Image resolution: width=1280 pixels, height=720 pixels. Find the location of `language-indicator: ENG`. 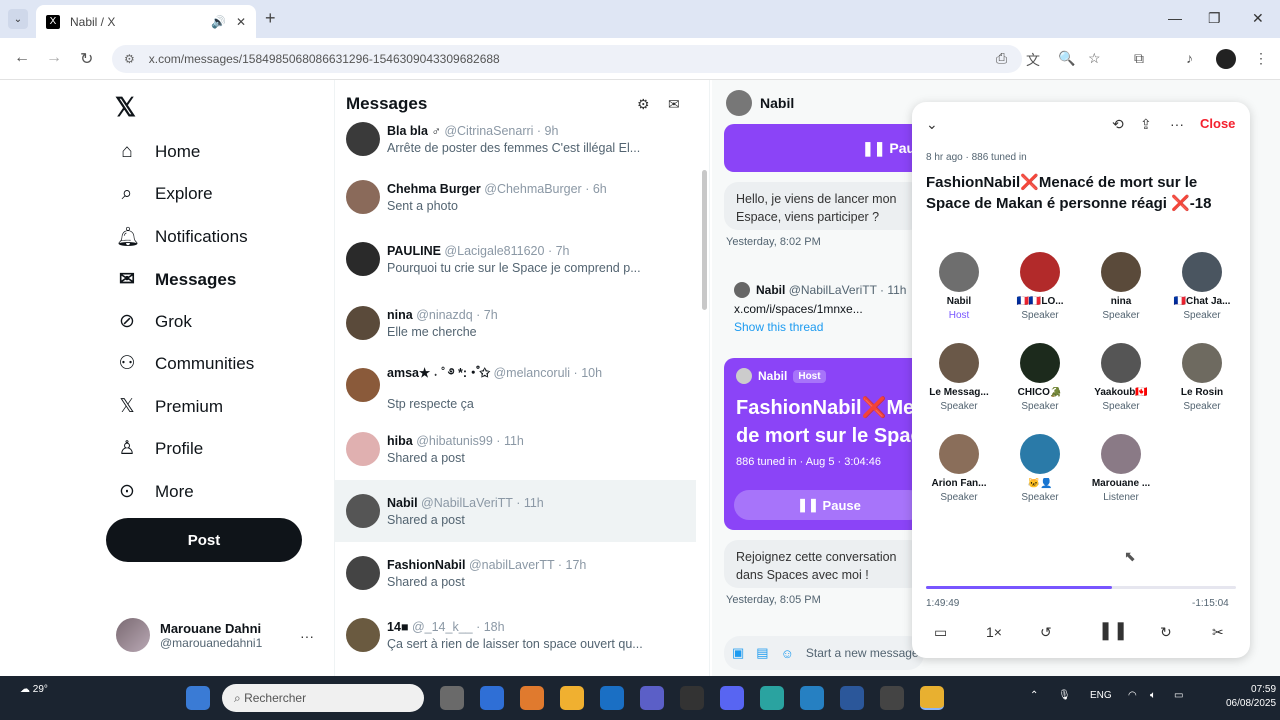

language-indicator: ENG is located at coordinates (1101, 695).